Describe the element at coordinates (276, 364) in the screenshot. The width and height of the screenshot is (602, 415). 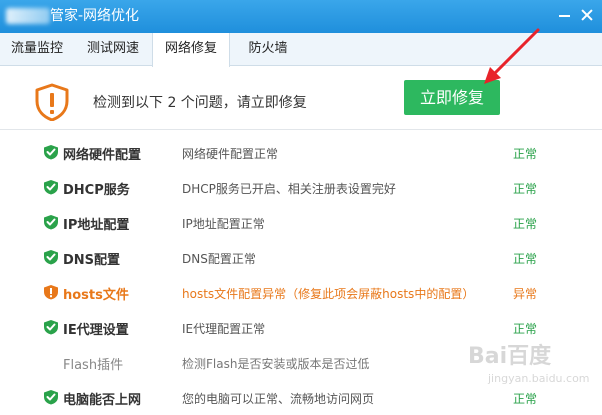
I see `item-description: 检测Flash是否安装或版本是否过低` at that location.